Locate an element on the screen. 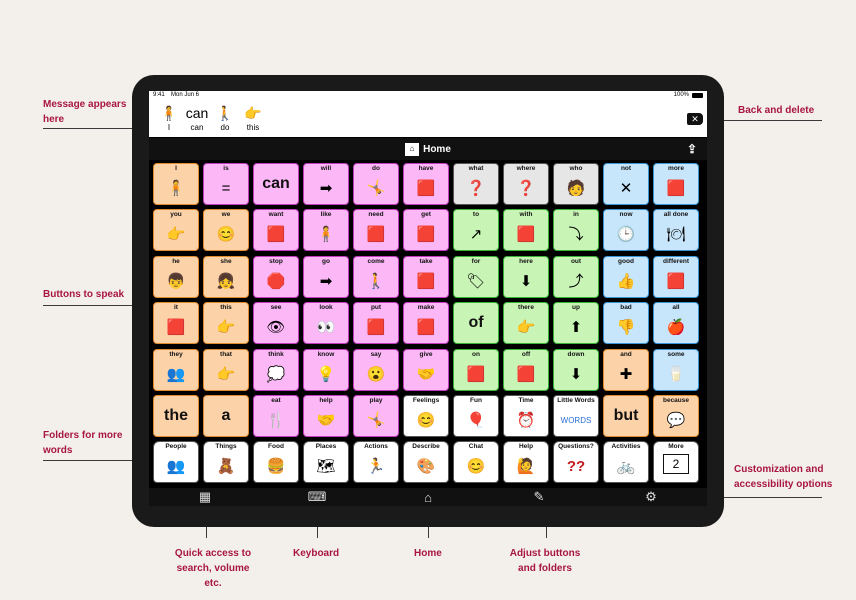 The width and height of the screenshot is (856, 600). word-button-of: ofof is located at coordinates (476, 323).